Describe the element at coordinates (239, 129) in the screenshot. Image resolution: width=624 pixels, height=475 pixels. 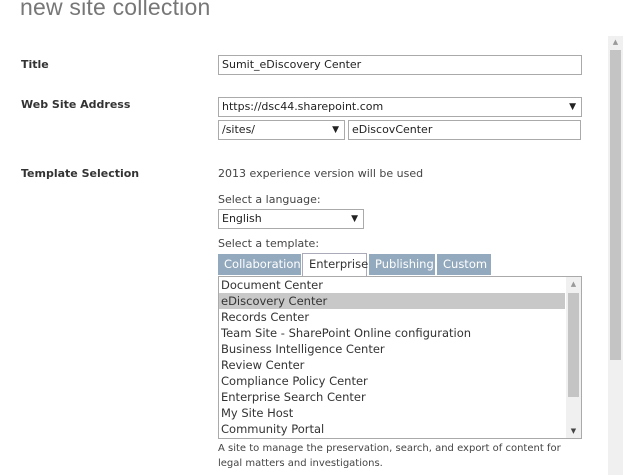
I see `path-value: /sites/` at that location.